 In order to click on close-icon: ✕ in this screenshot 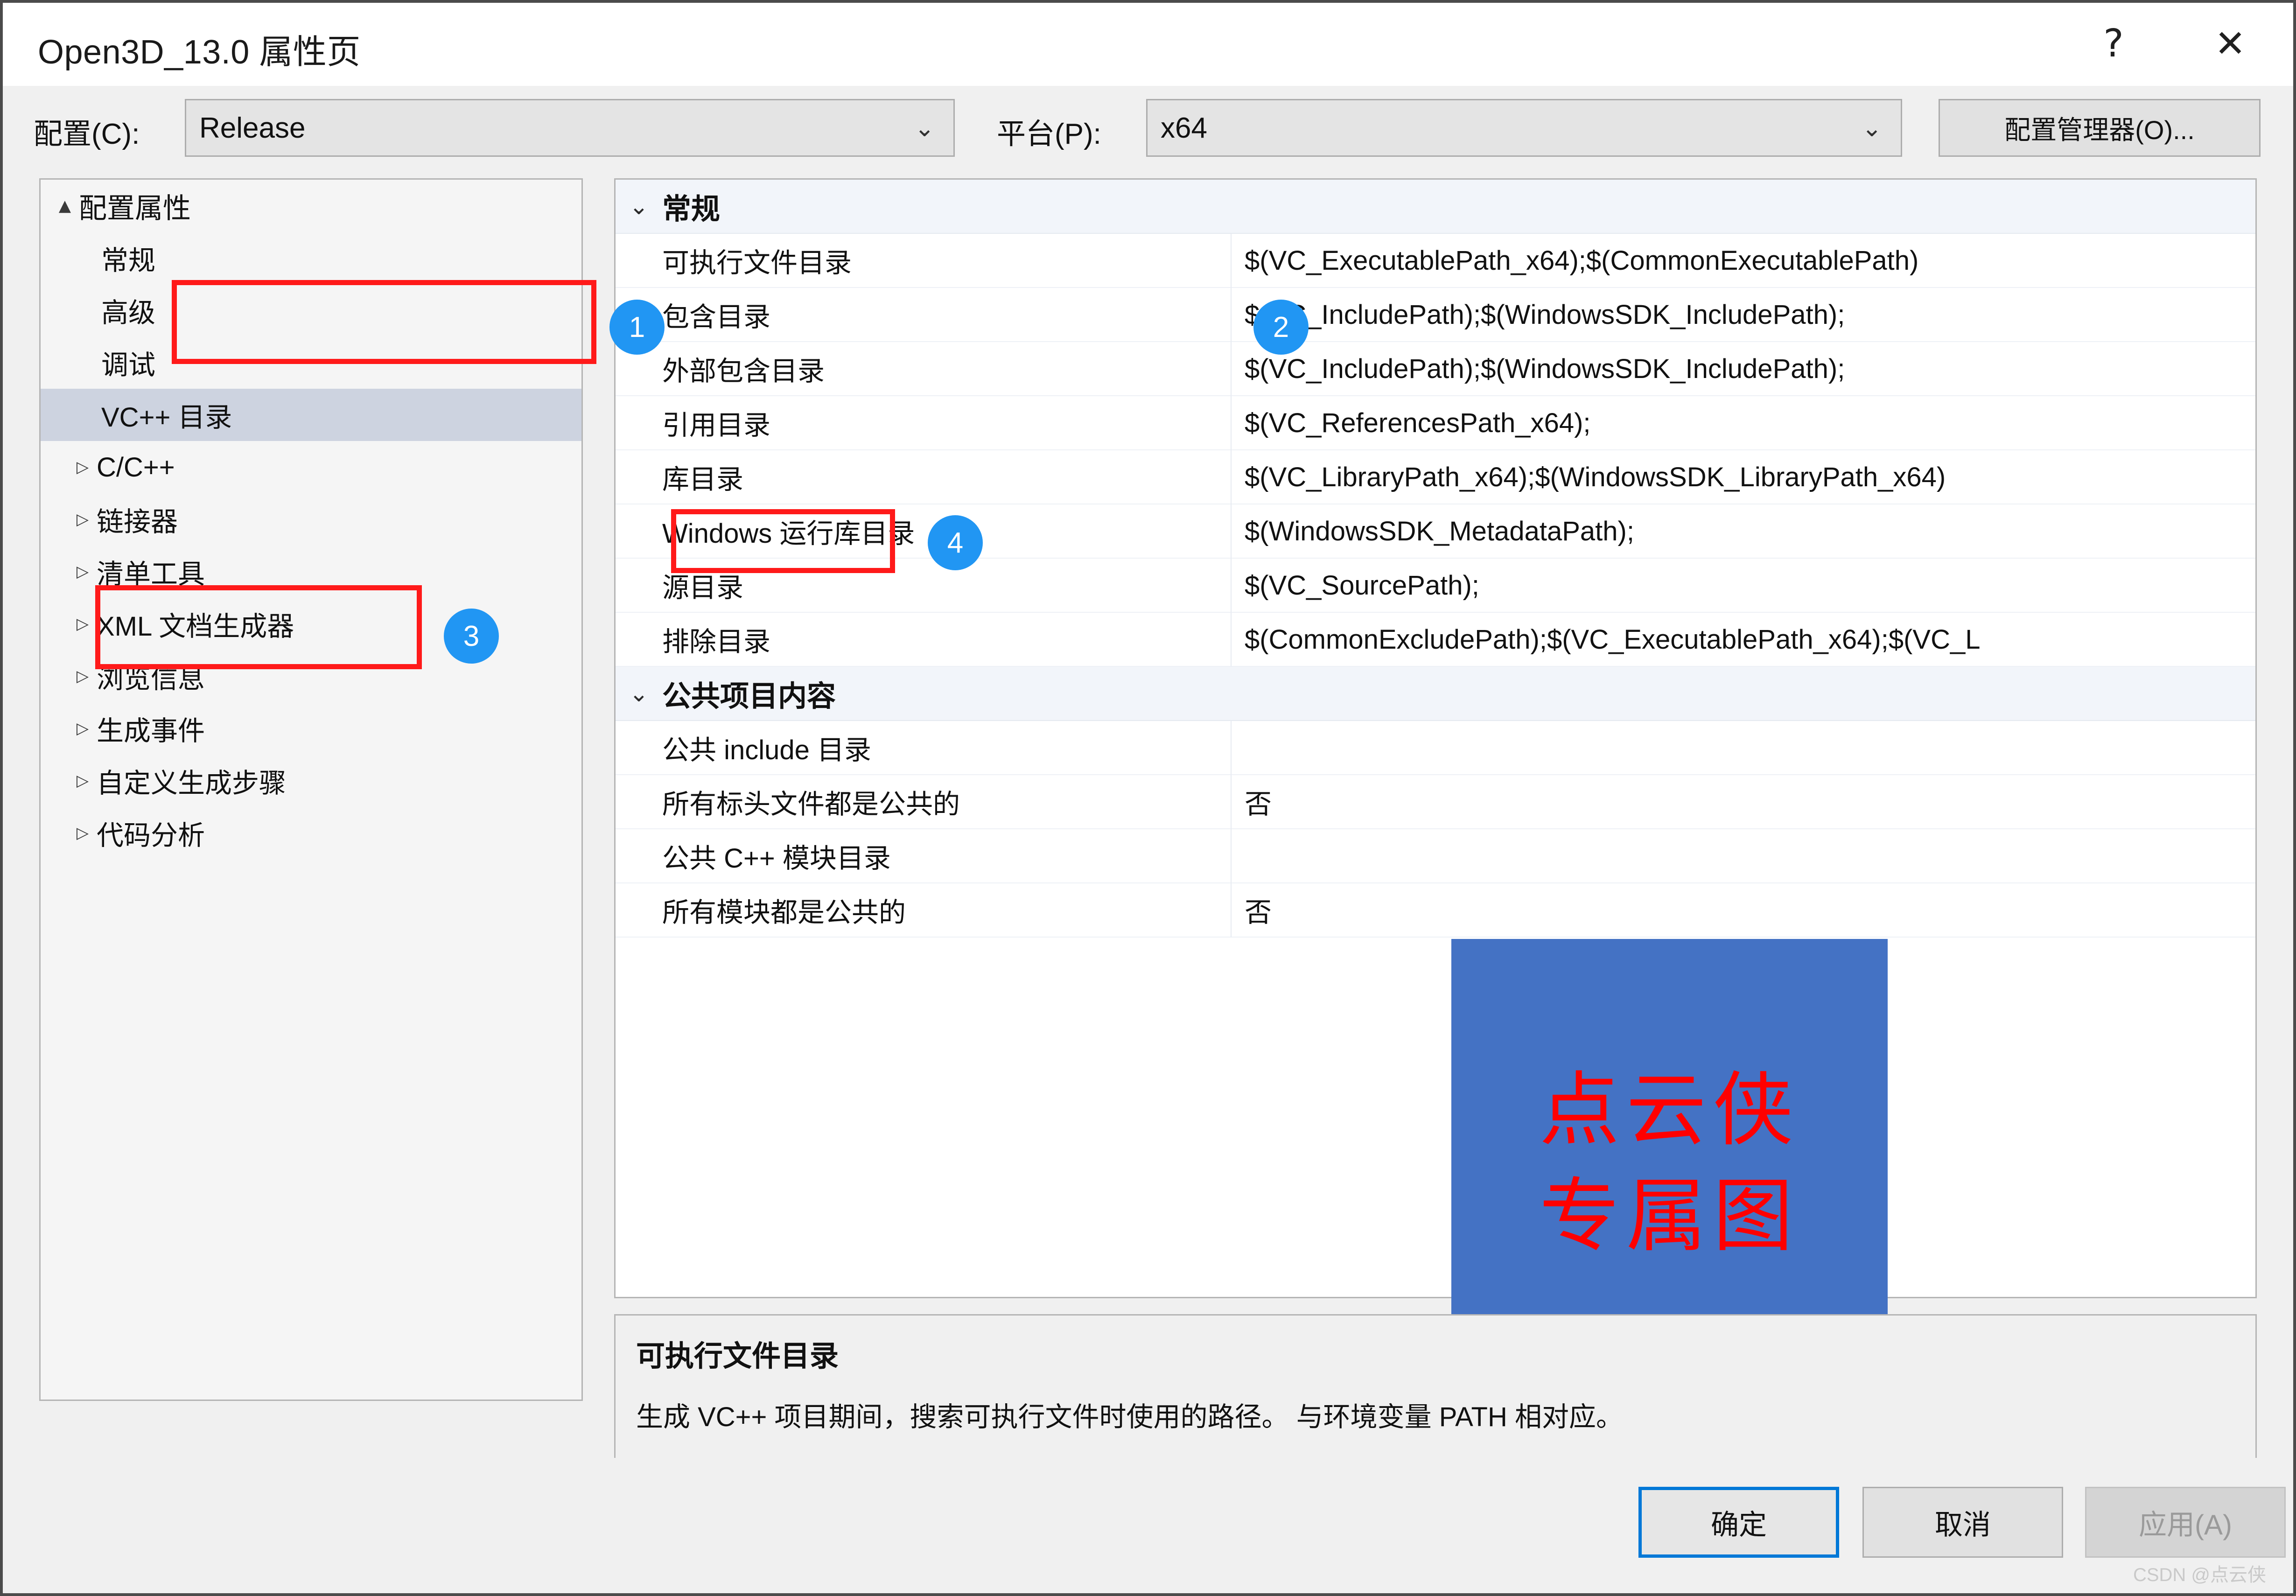, I will do `click(2230, 43)`.